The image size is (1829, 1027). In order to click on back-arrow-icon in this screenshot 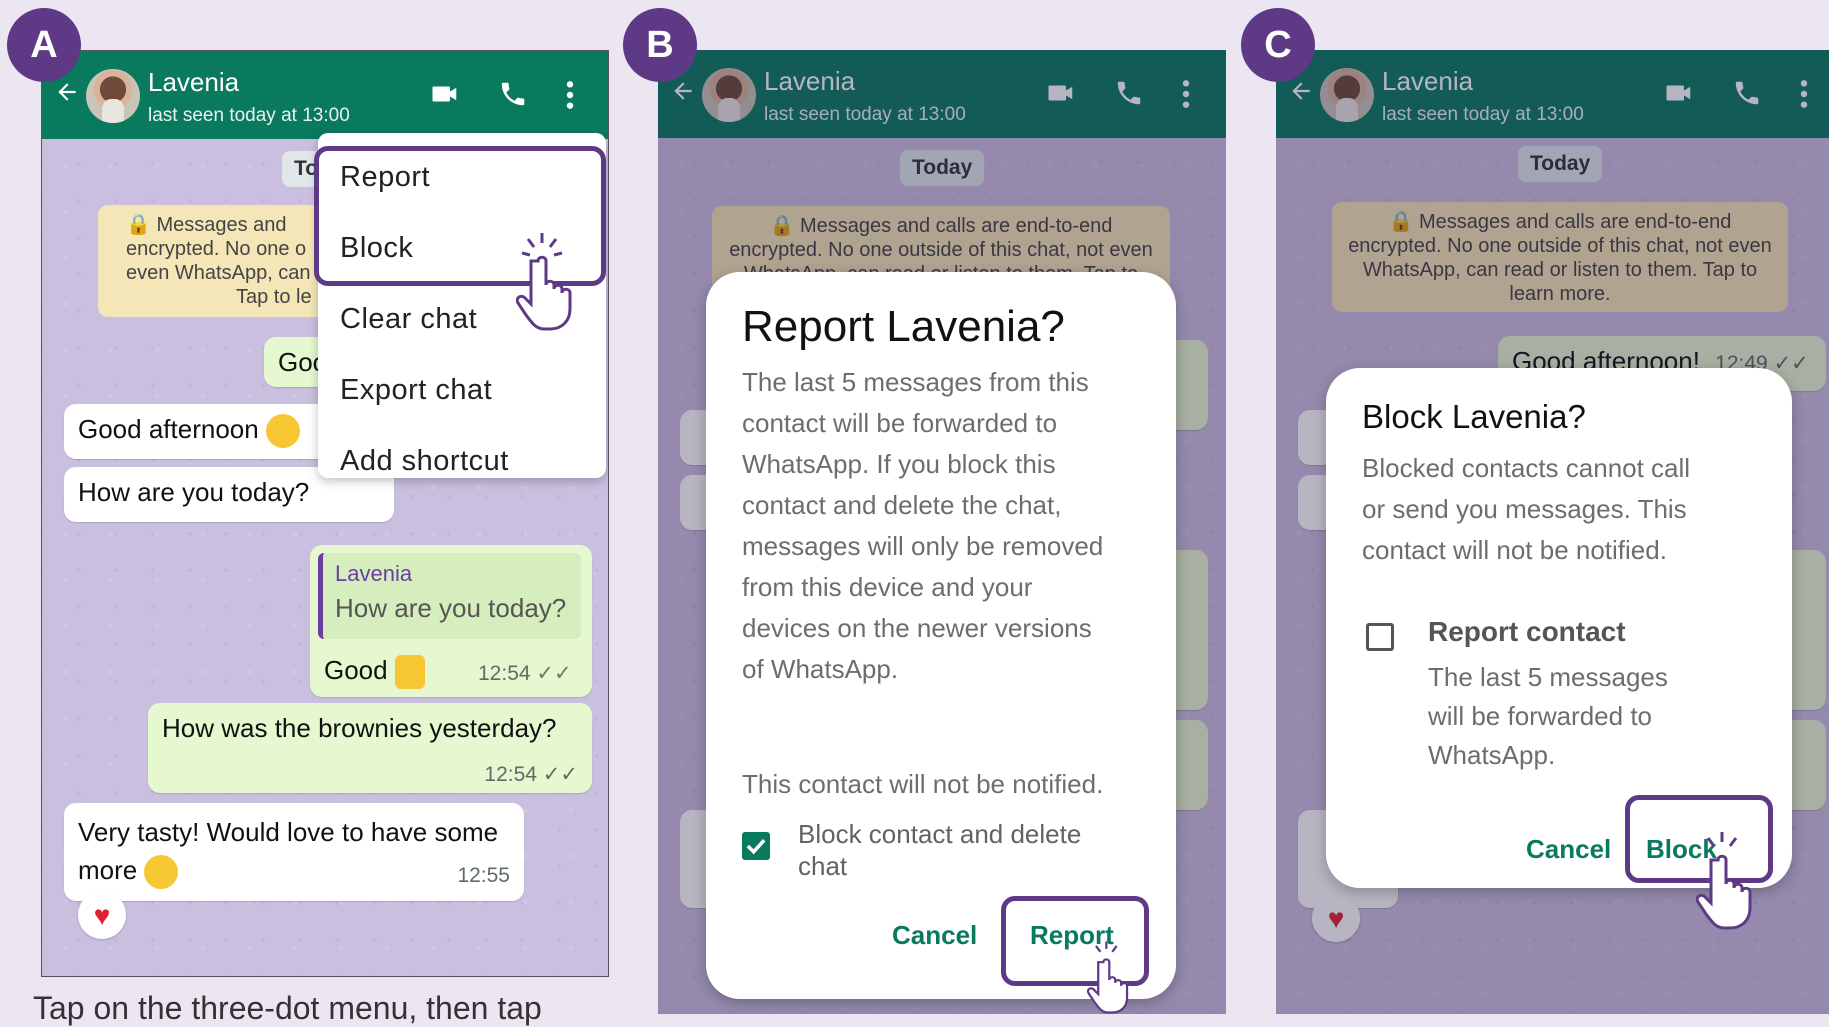, I will do `click(67, 92)`.